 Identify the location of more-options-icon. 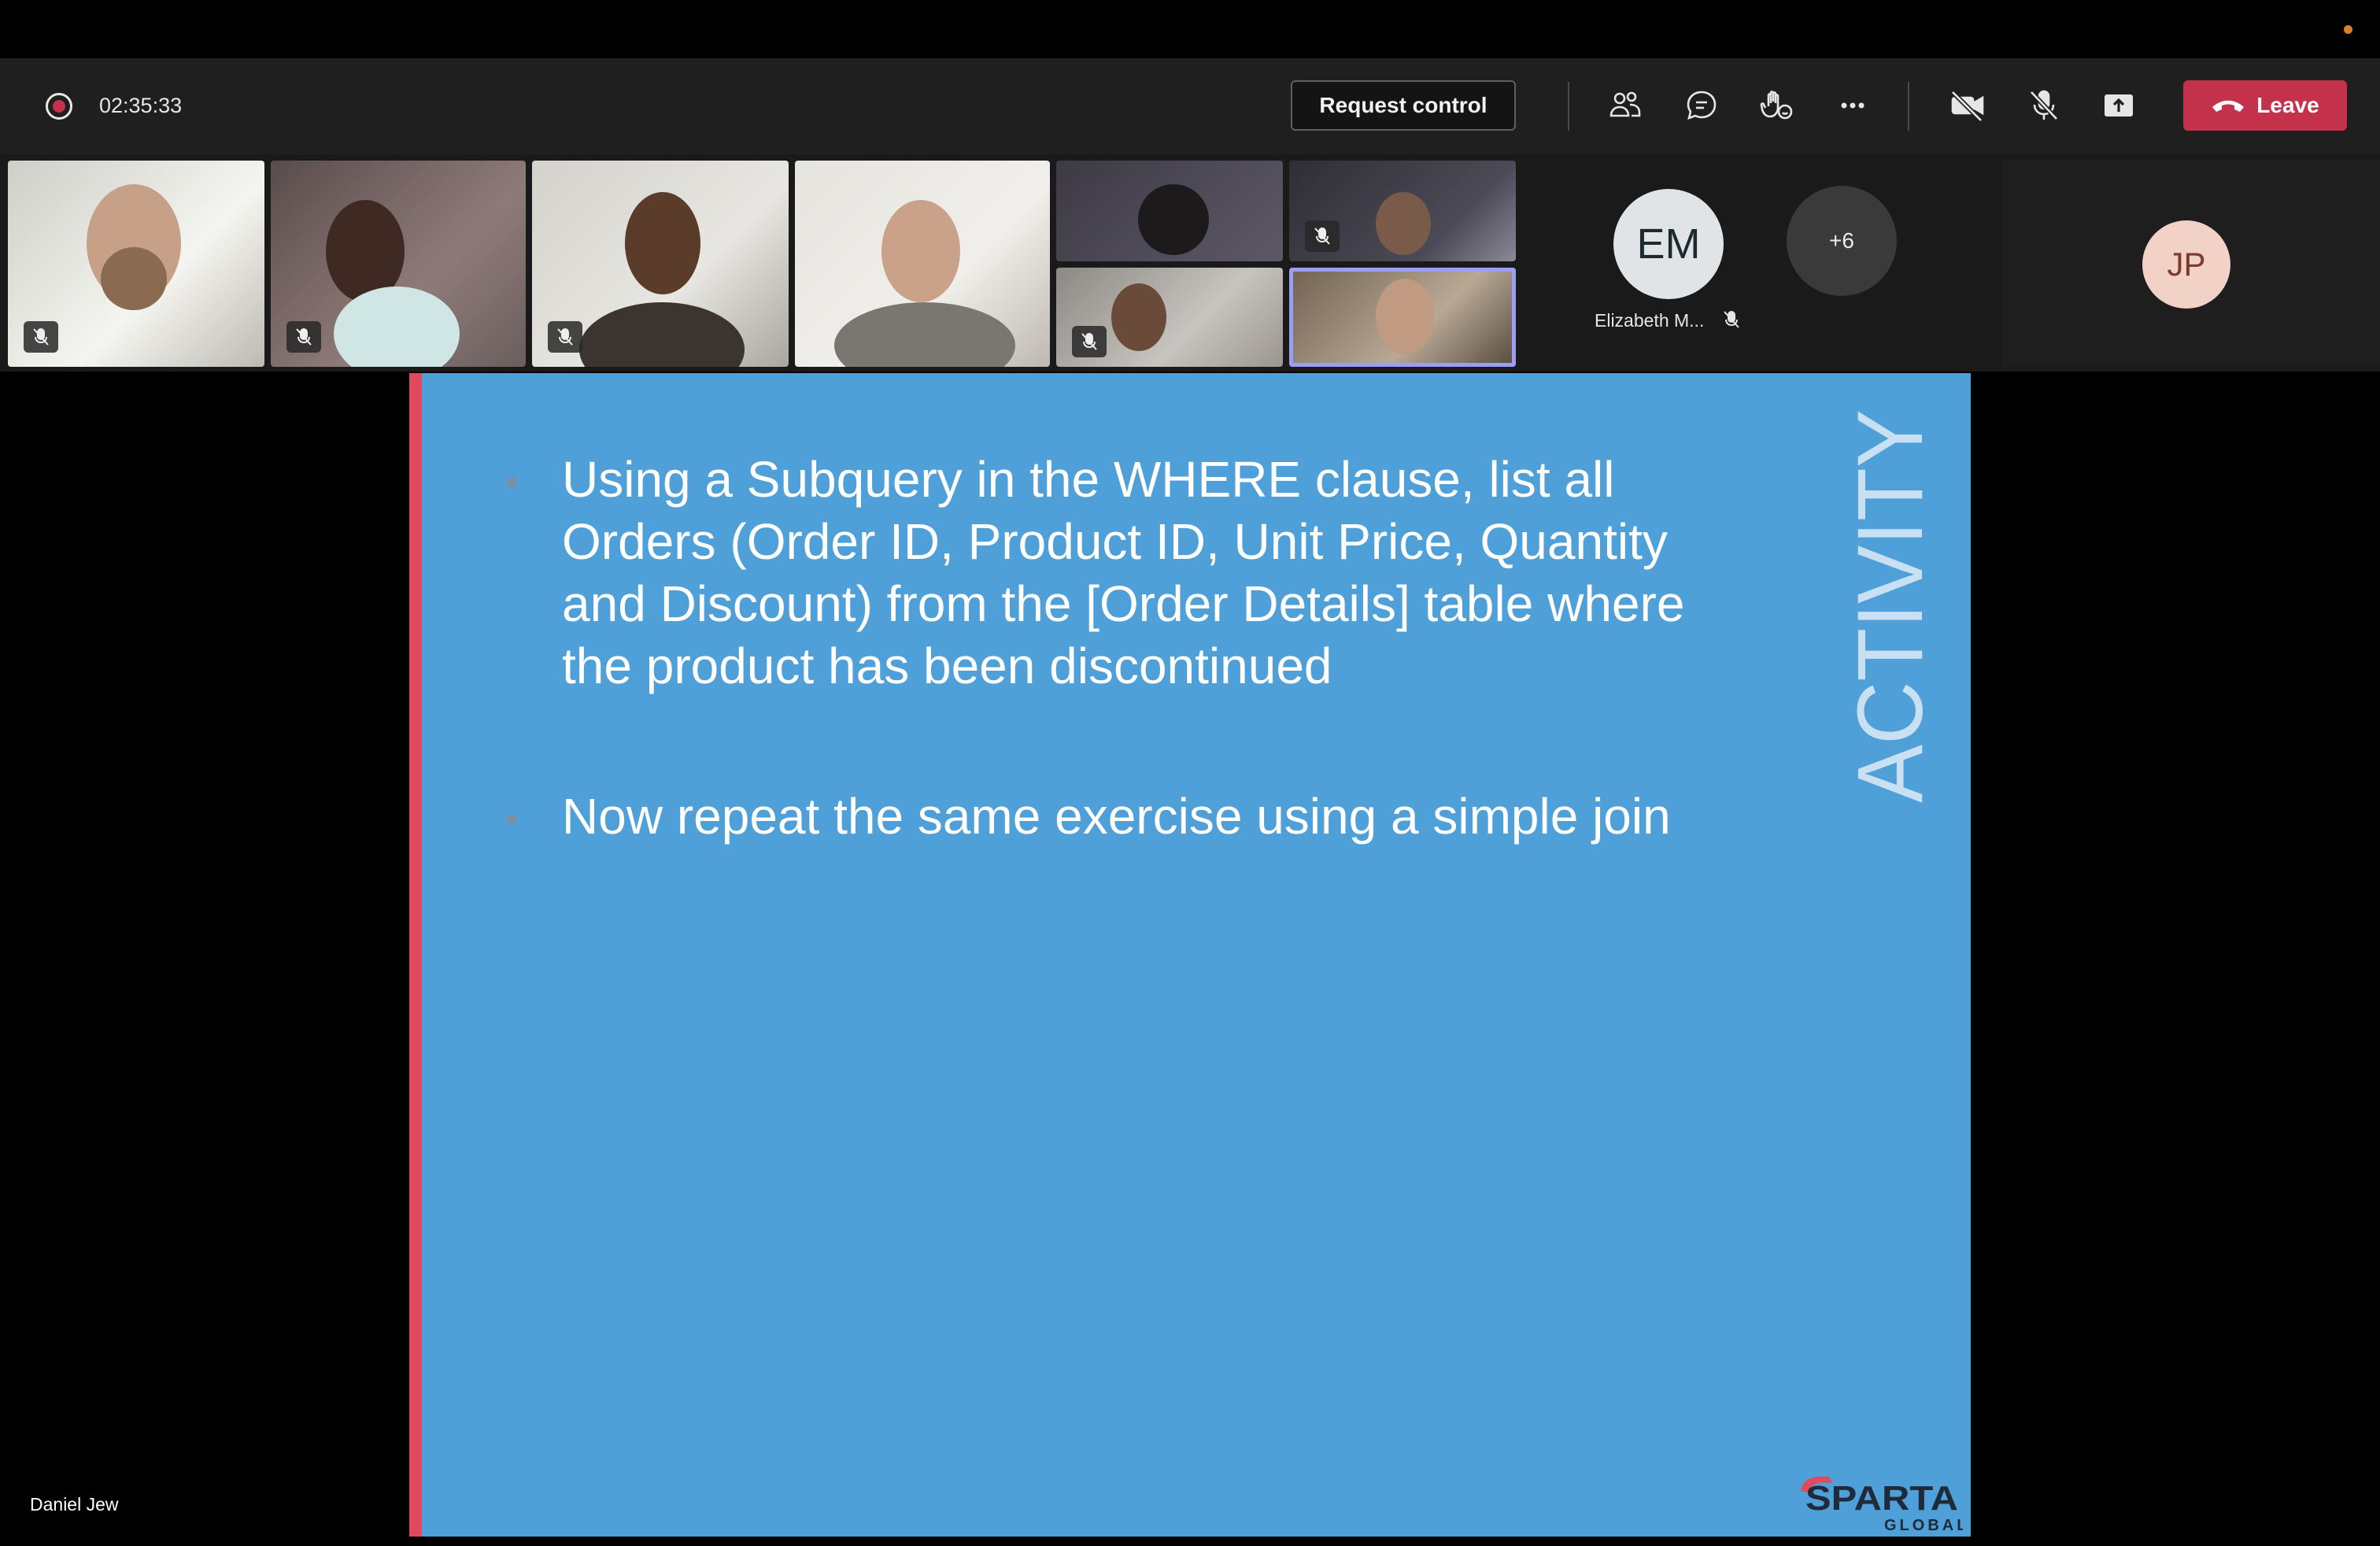
(1853, 105).